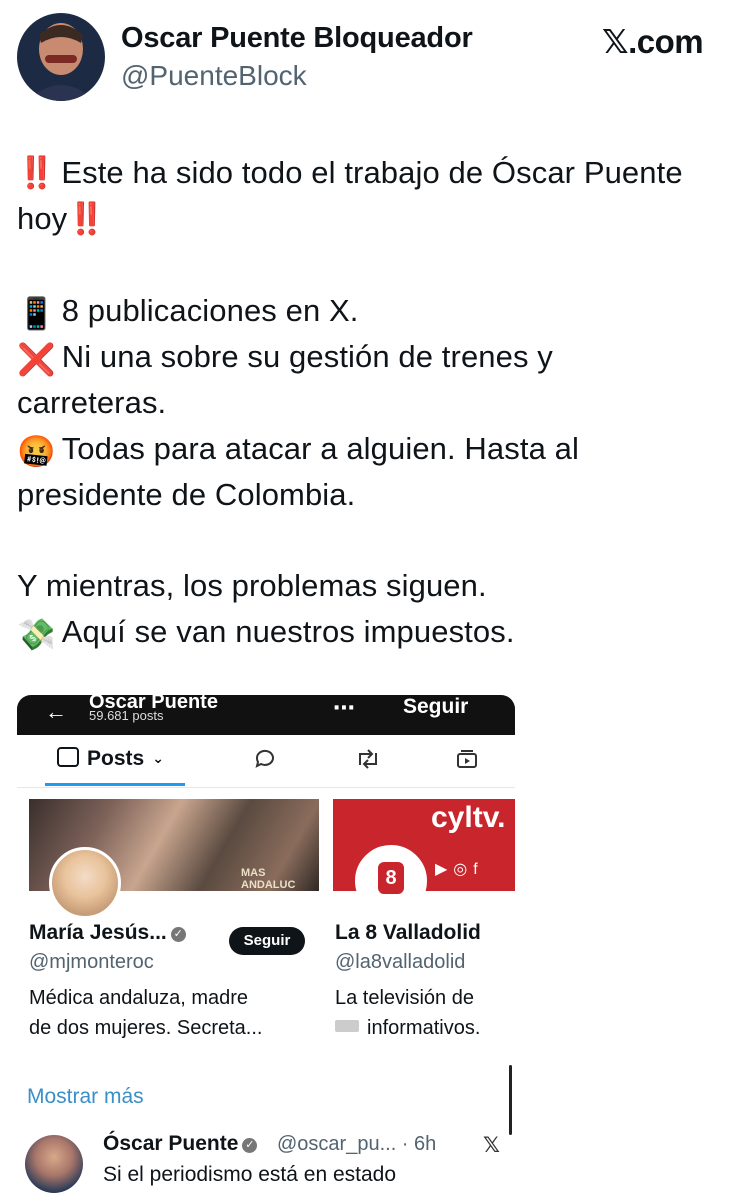  What do you see at coordinates (400, 962) in the screenshot?
I see `card-handle-2: @la8valladolid` at bounding box center [400, 962].